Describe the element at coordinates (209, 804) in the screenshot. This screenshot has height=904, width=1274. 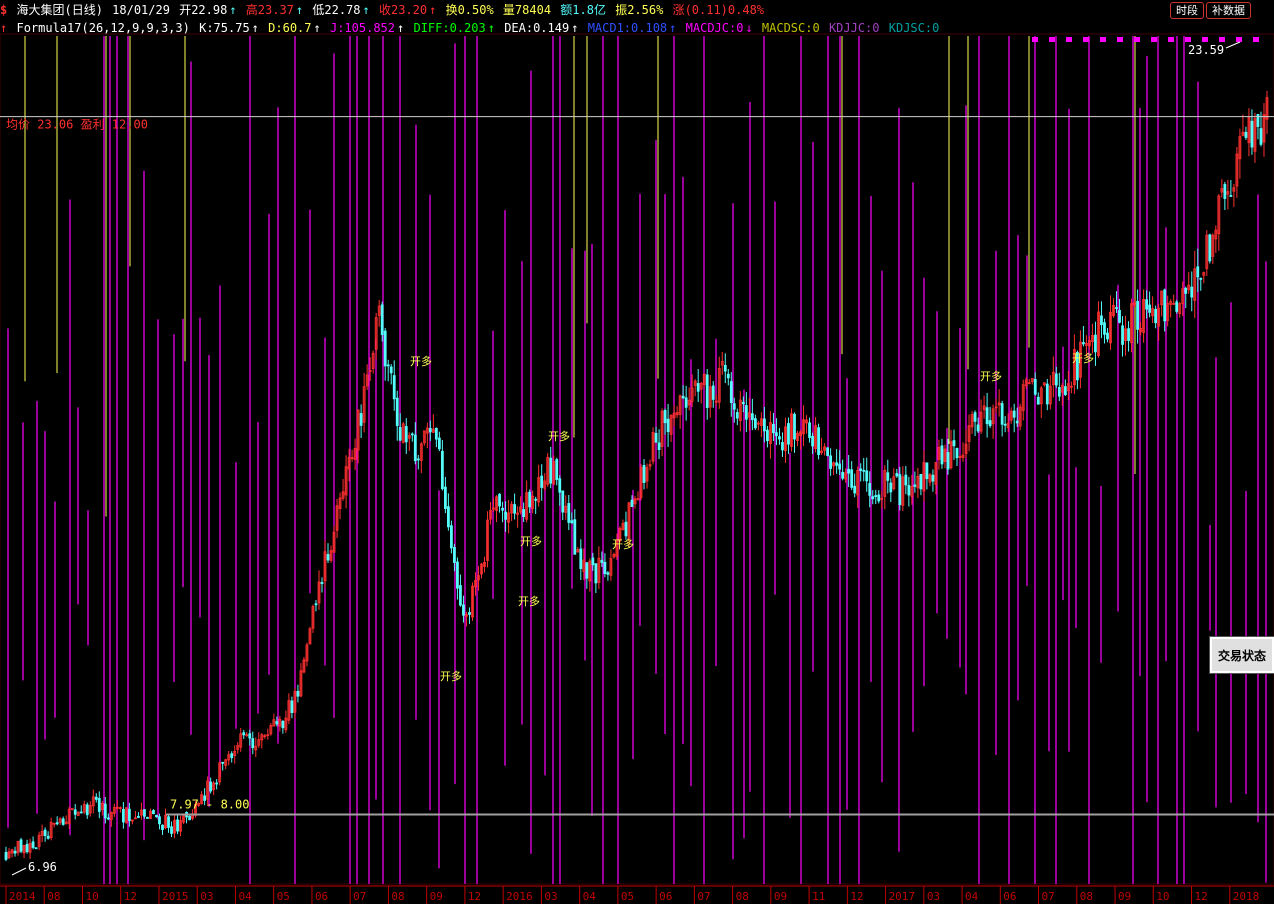
I see `range-label: 7.97 - 8.00` at that location.